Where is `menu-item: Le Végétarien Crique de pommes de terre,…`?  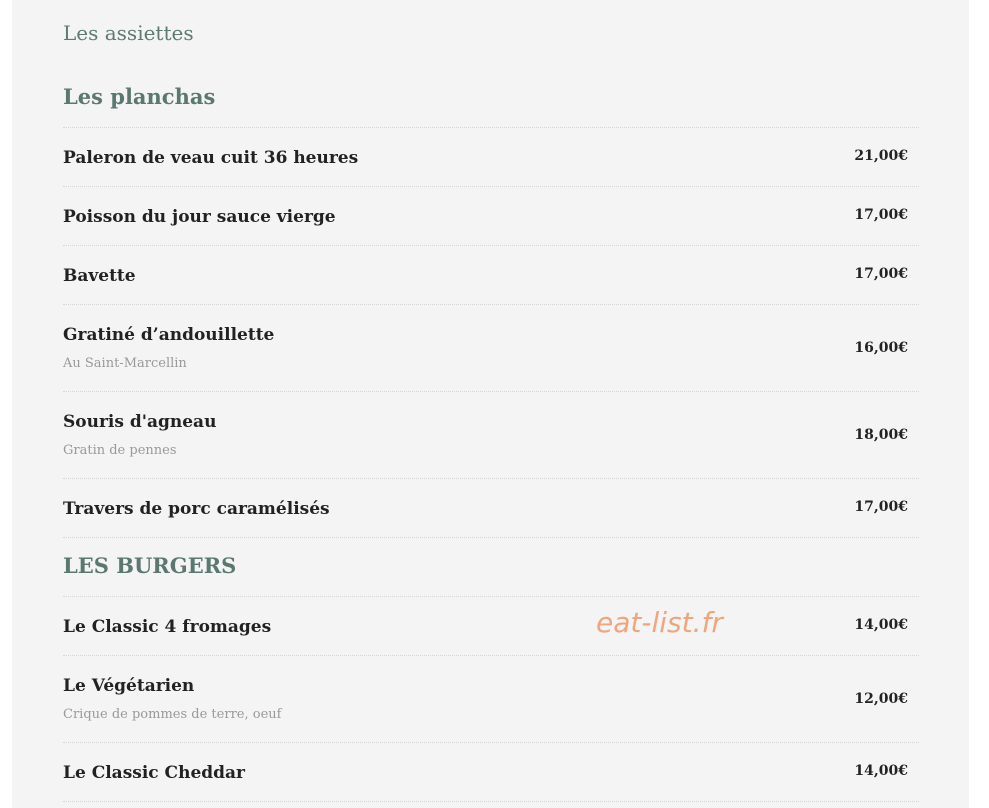 menu-item: Le Végétarien Crique de pommes de terre,… is located at coordinates (491, 698).